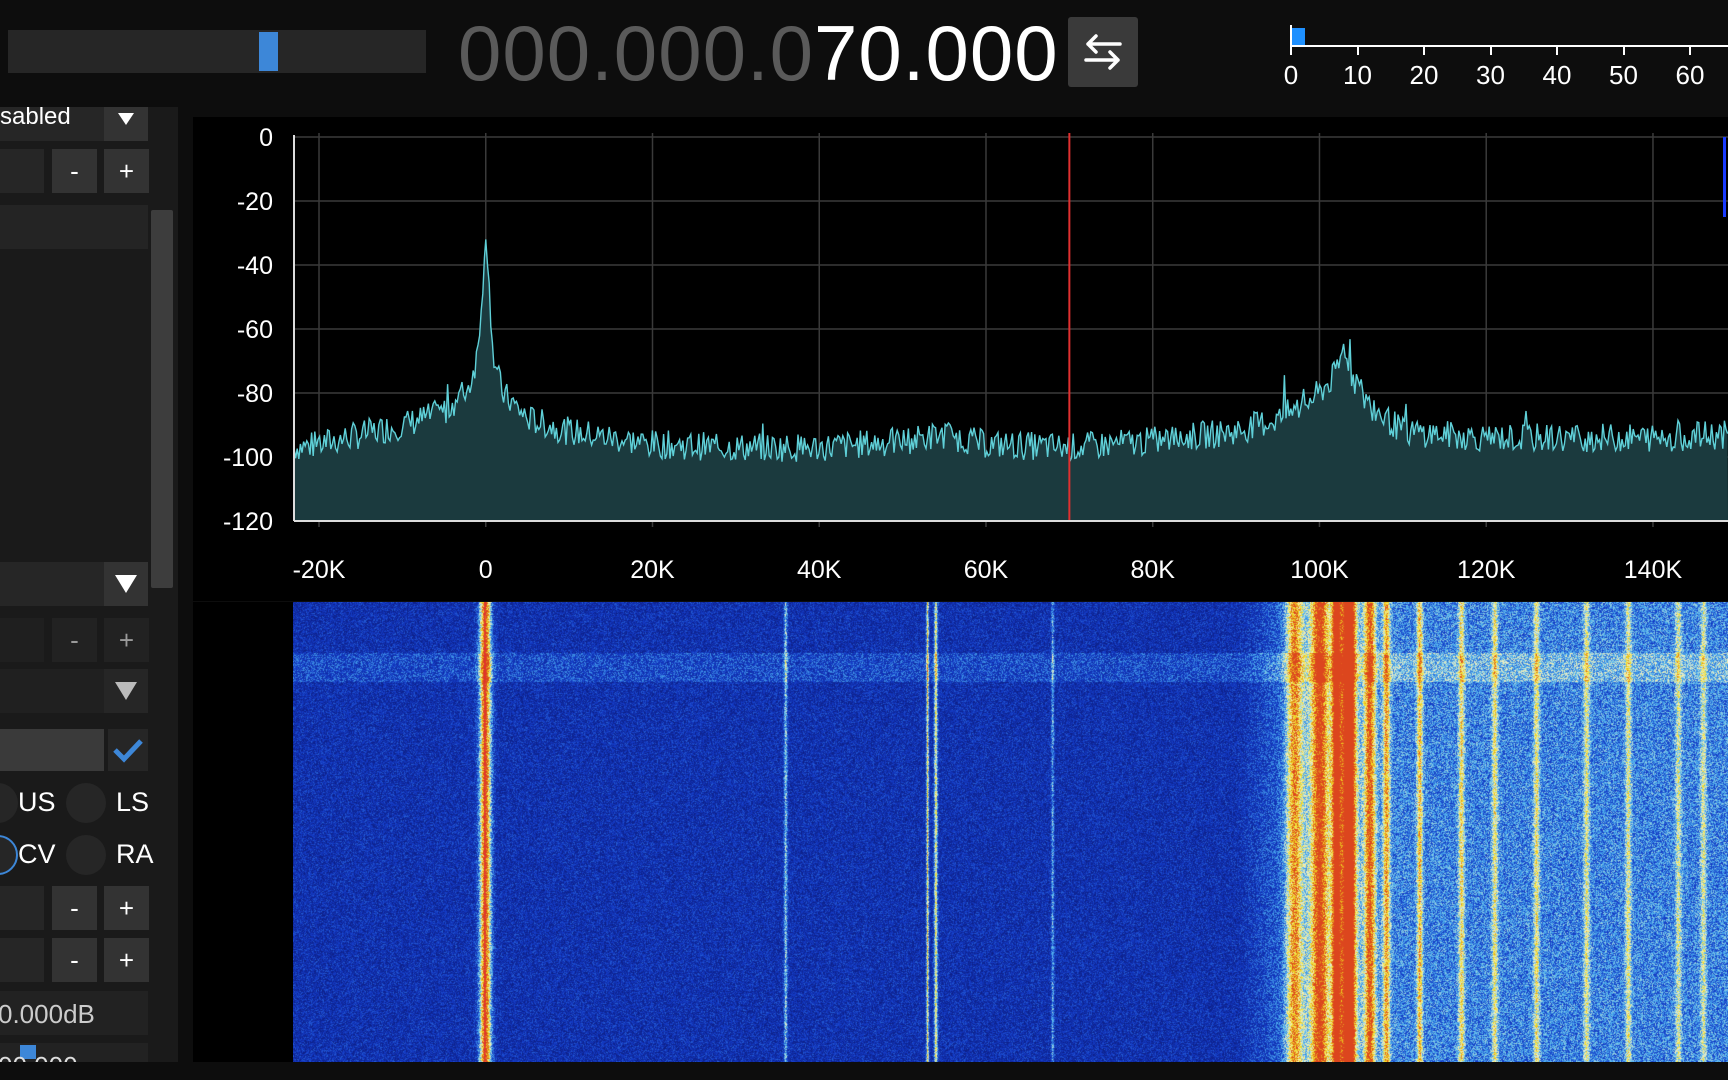 This screenshot has width=1728, height=1080. I want to click on y-tick-label: -40, so click(255, 266).